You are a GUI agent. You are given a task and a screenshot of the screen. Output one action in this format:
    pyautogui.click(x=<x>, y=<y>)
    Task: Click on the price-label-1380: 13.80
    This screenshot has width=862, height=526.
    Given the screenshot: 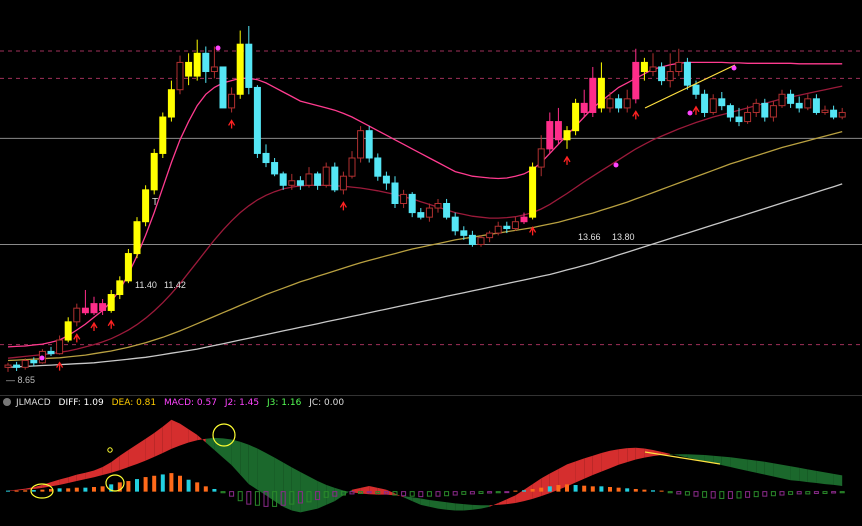 What is the action you would take?
    pyautogui.click(x=623, y=237)
    